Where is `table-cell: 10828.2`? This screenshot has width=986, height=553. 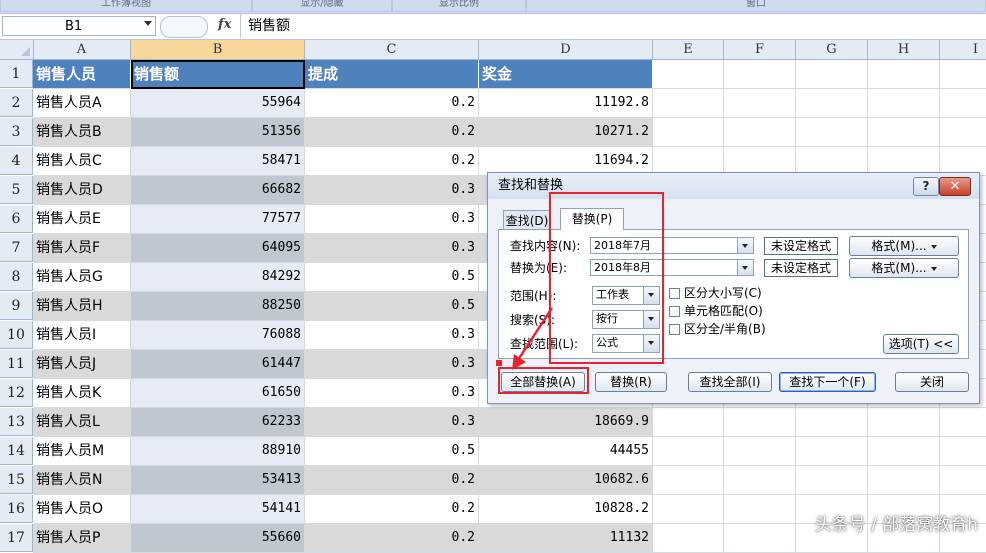 table-cell: 10828.2 is located at coordinates (566, 509).